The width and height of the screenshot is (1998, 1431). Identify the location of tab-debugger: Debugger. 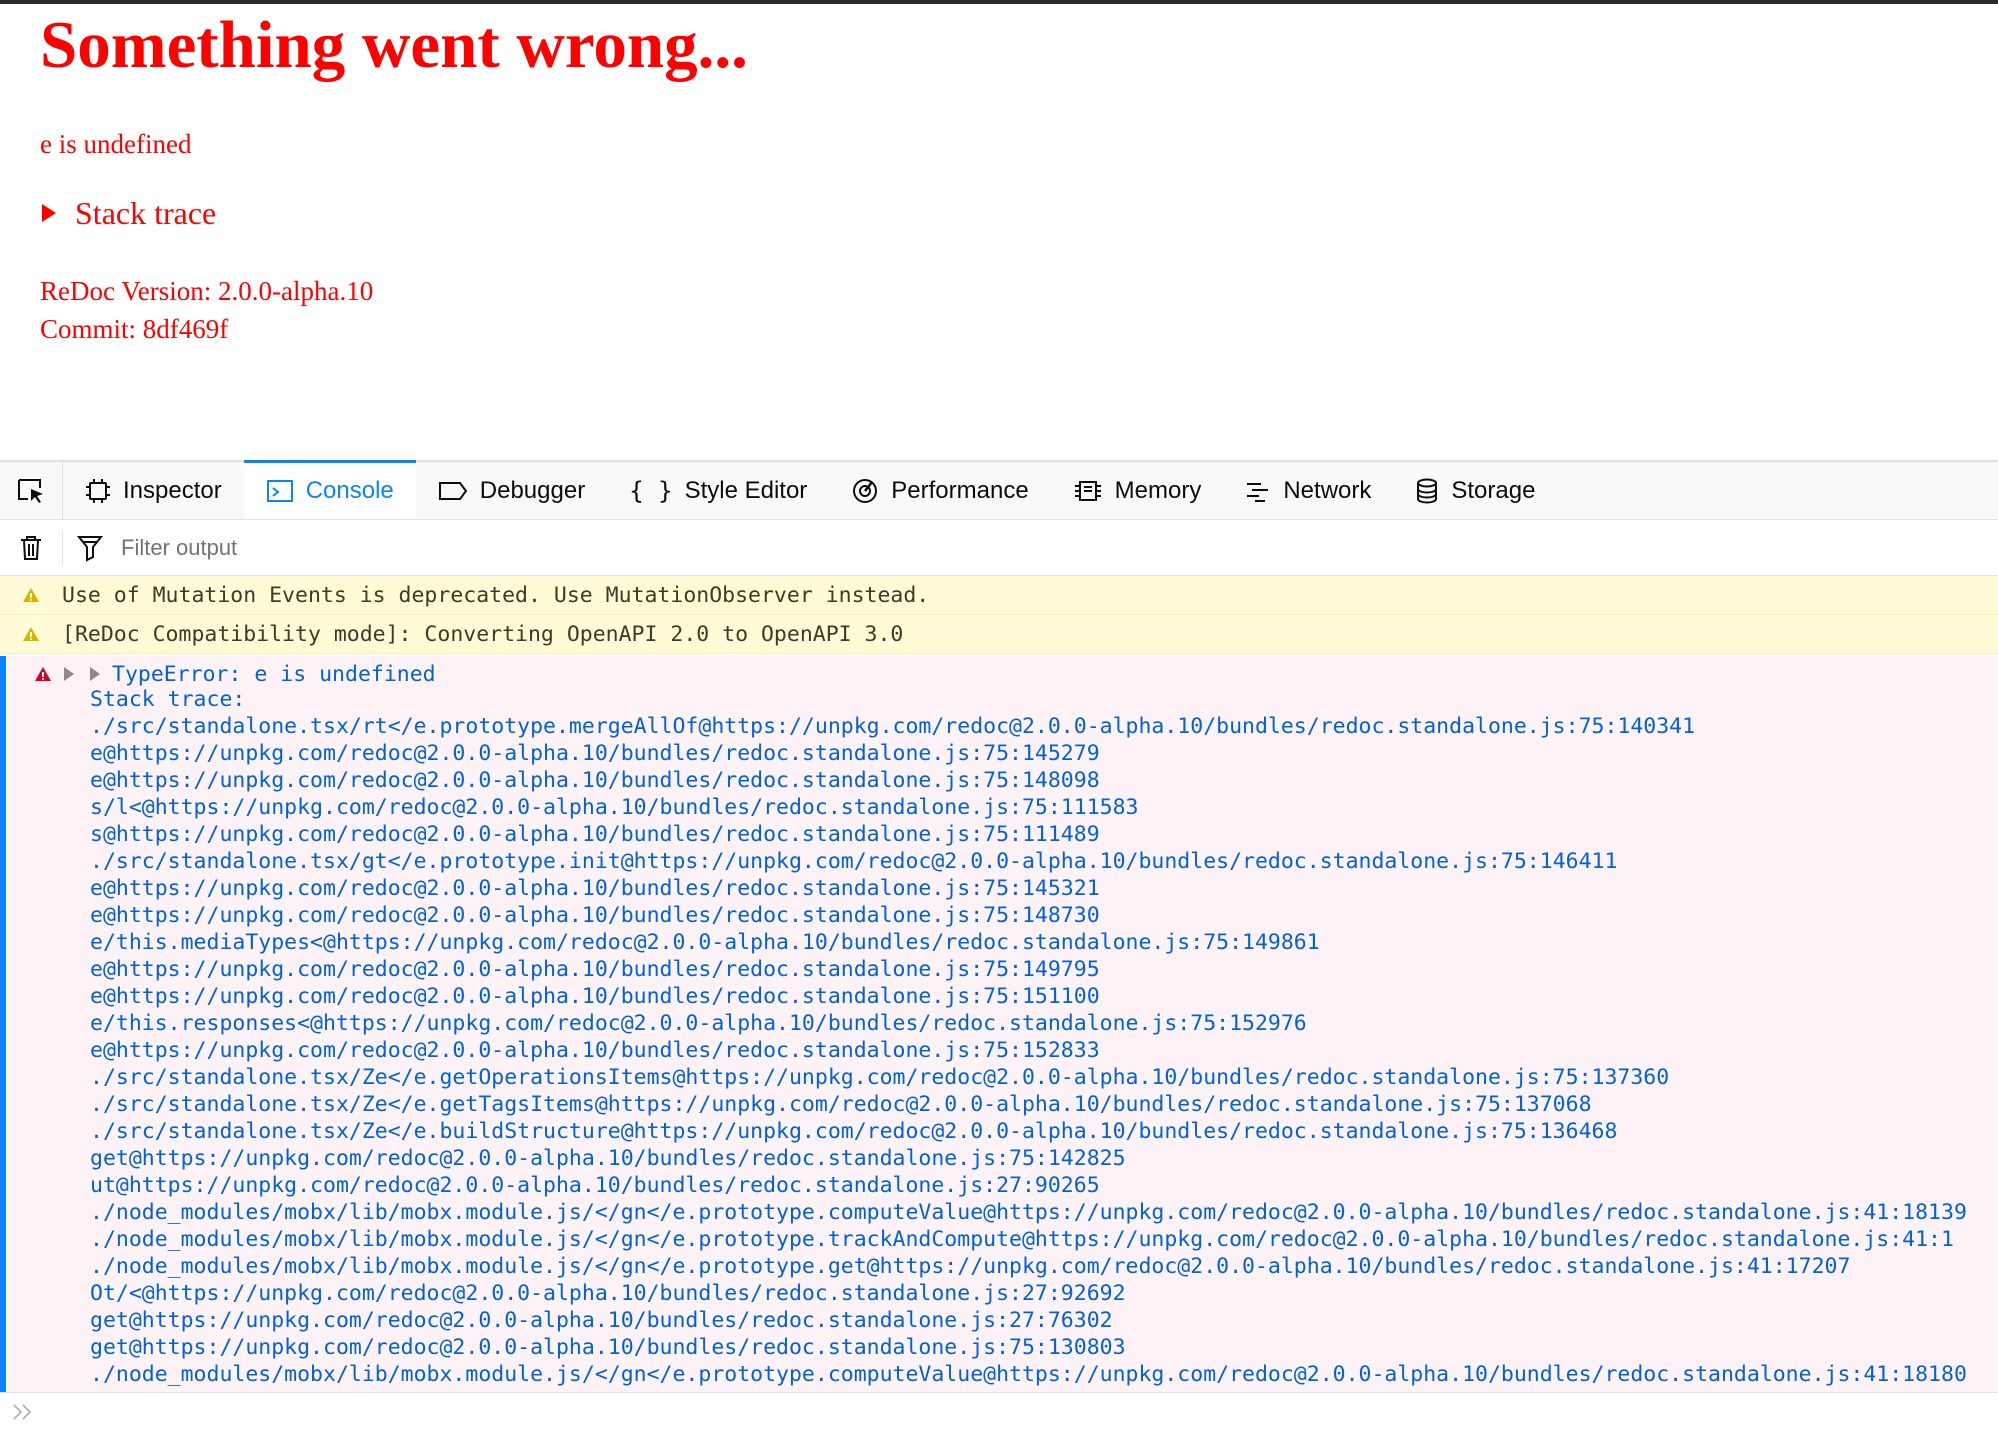
(511, 490).